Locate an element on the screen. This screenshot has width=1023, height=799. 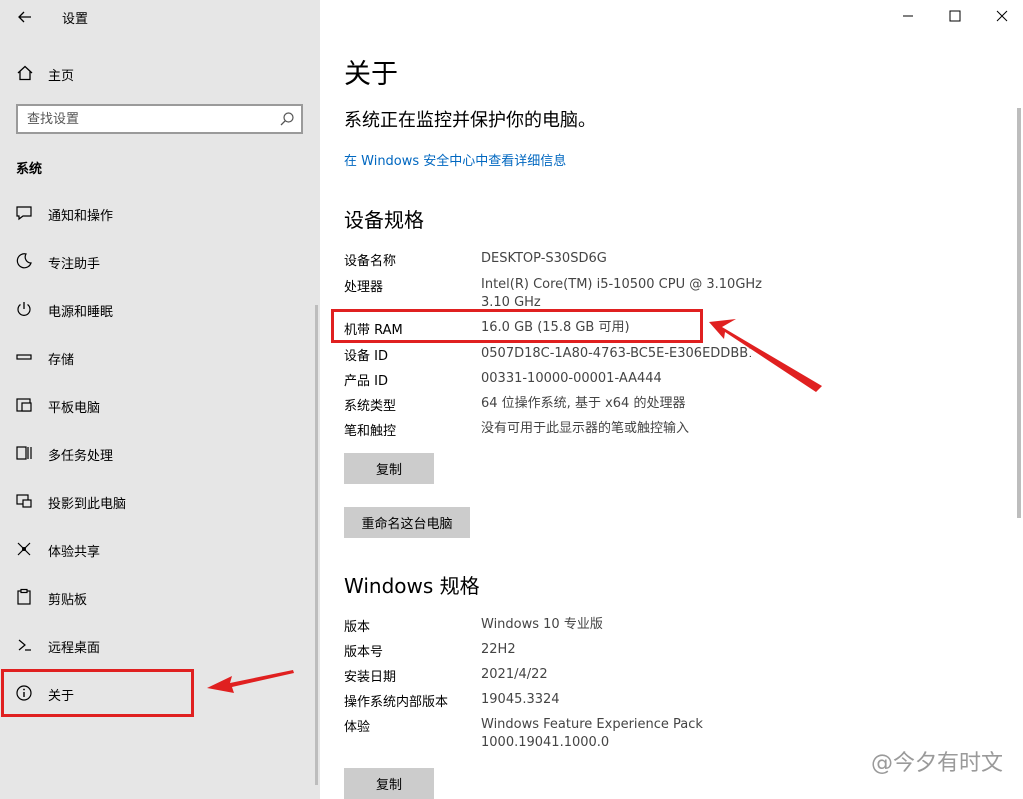
spec-key: 版本 is located at coordinates (357, 627).